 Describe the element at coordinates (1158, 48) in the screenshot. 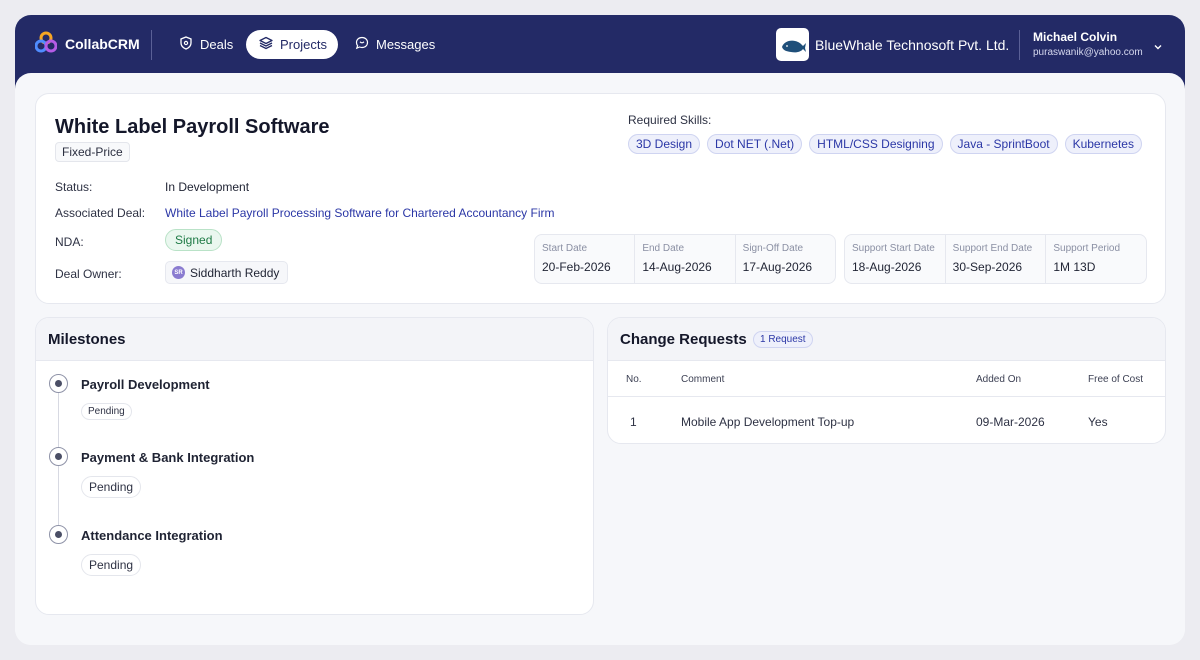

I see `chevron-down-icon` at that location.